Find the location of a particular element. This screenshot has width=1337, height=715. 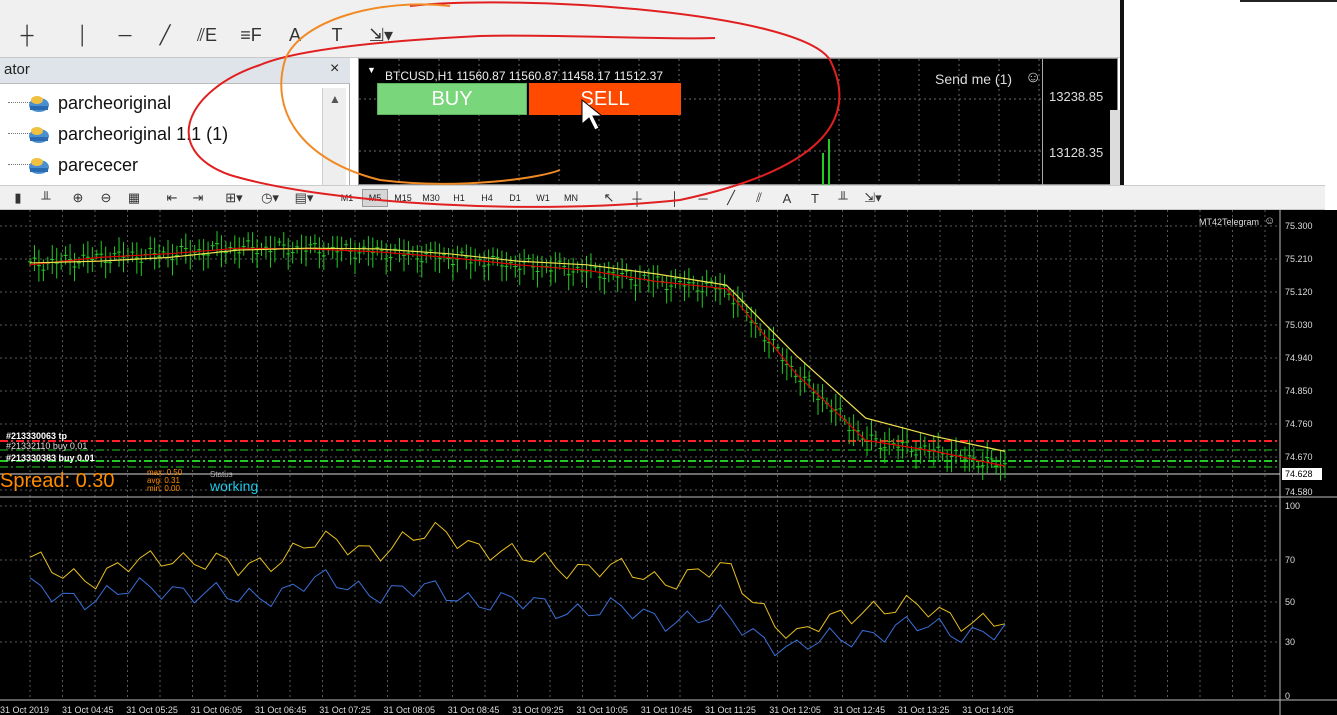

spread-stat-label: min: is located at coordinates (155, 488).